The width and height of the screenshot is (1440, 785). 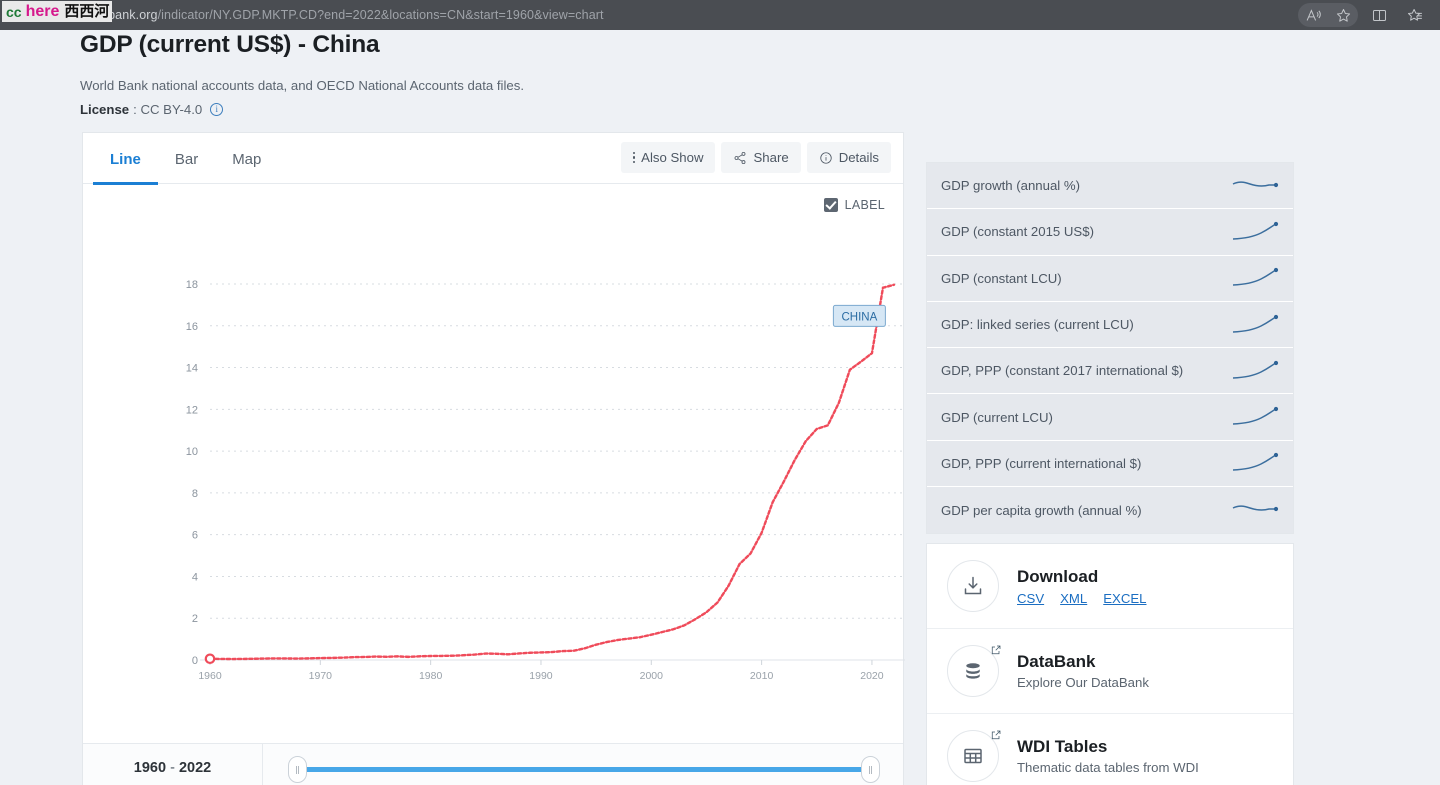 What do you see at coordinates (195, 768) in the screenshot?
I see `range-end-year: 2022` at bounding box center [195, 768].